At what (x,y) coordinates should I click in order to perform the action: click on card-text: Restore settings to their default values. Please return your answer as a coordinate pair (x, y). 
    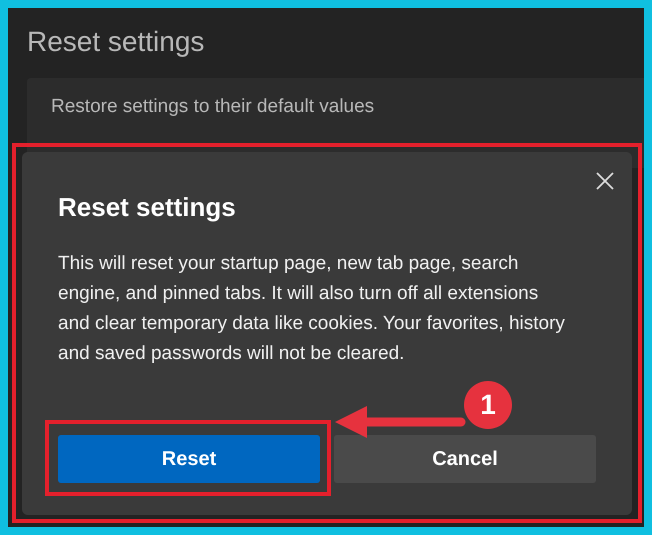
    Looking at the image, I should click on (212, 106).